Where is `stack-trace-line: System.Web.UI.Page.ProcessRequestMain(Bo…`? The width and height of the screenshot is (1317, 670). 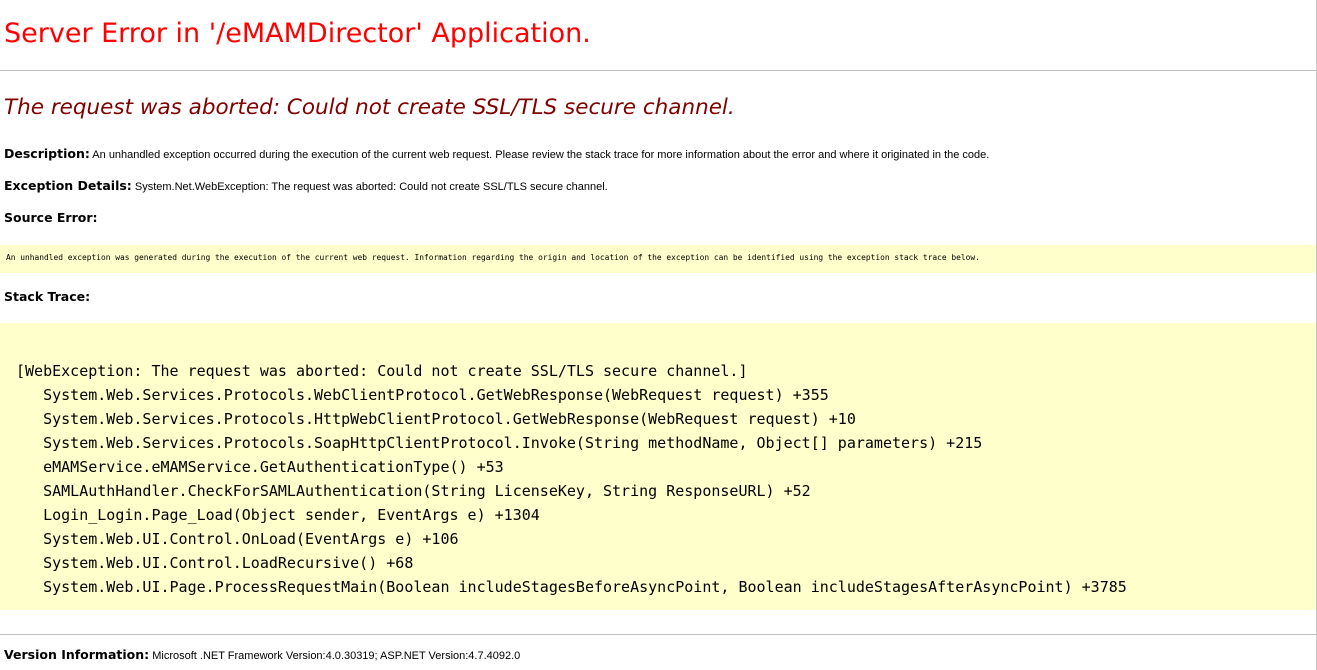 stack-trace-line: System.Web.UI.Page.ProcessRequestMain(Bo… is located at coordinates (571, 587).